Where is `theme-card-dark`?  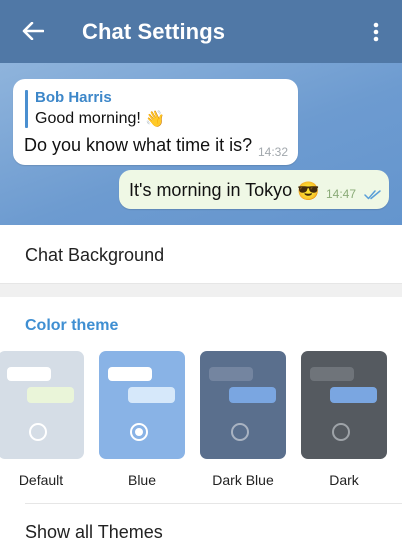
theme-card-dark is located at coordinates (344, 405).